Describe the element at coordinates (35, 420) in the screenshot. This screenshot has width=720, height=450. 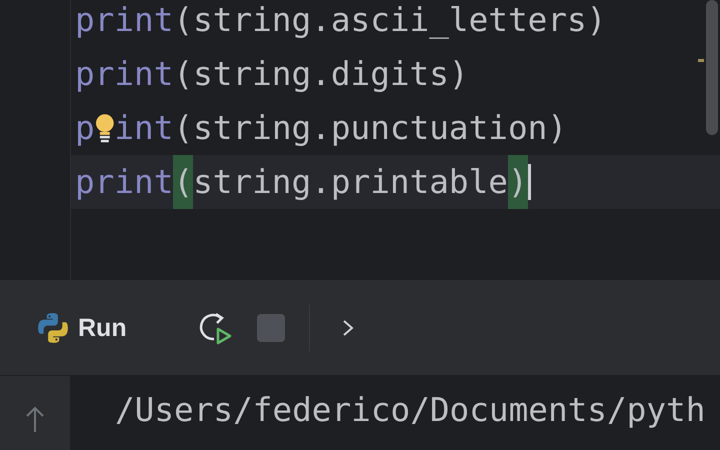
I see `arrow-up-icon` at that location.